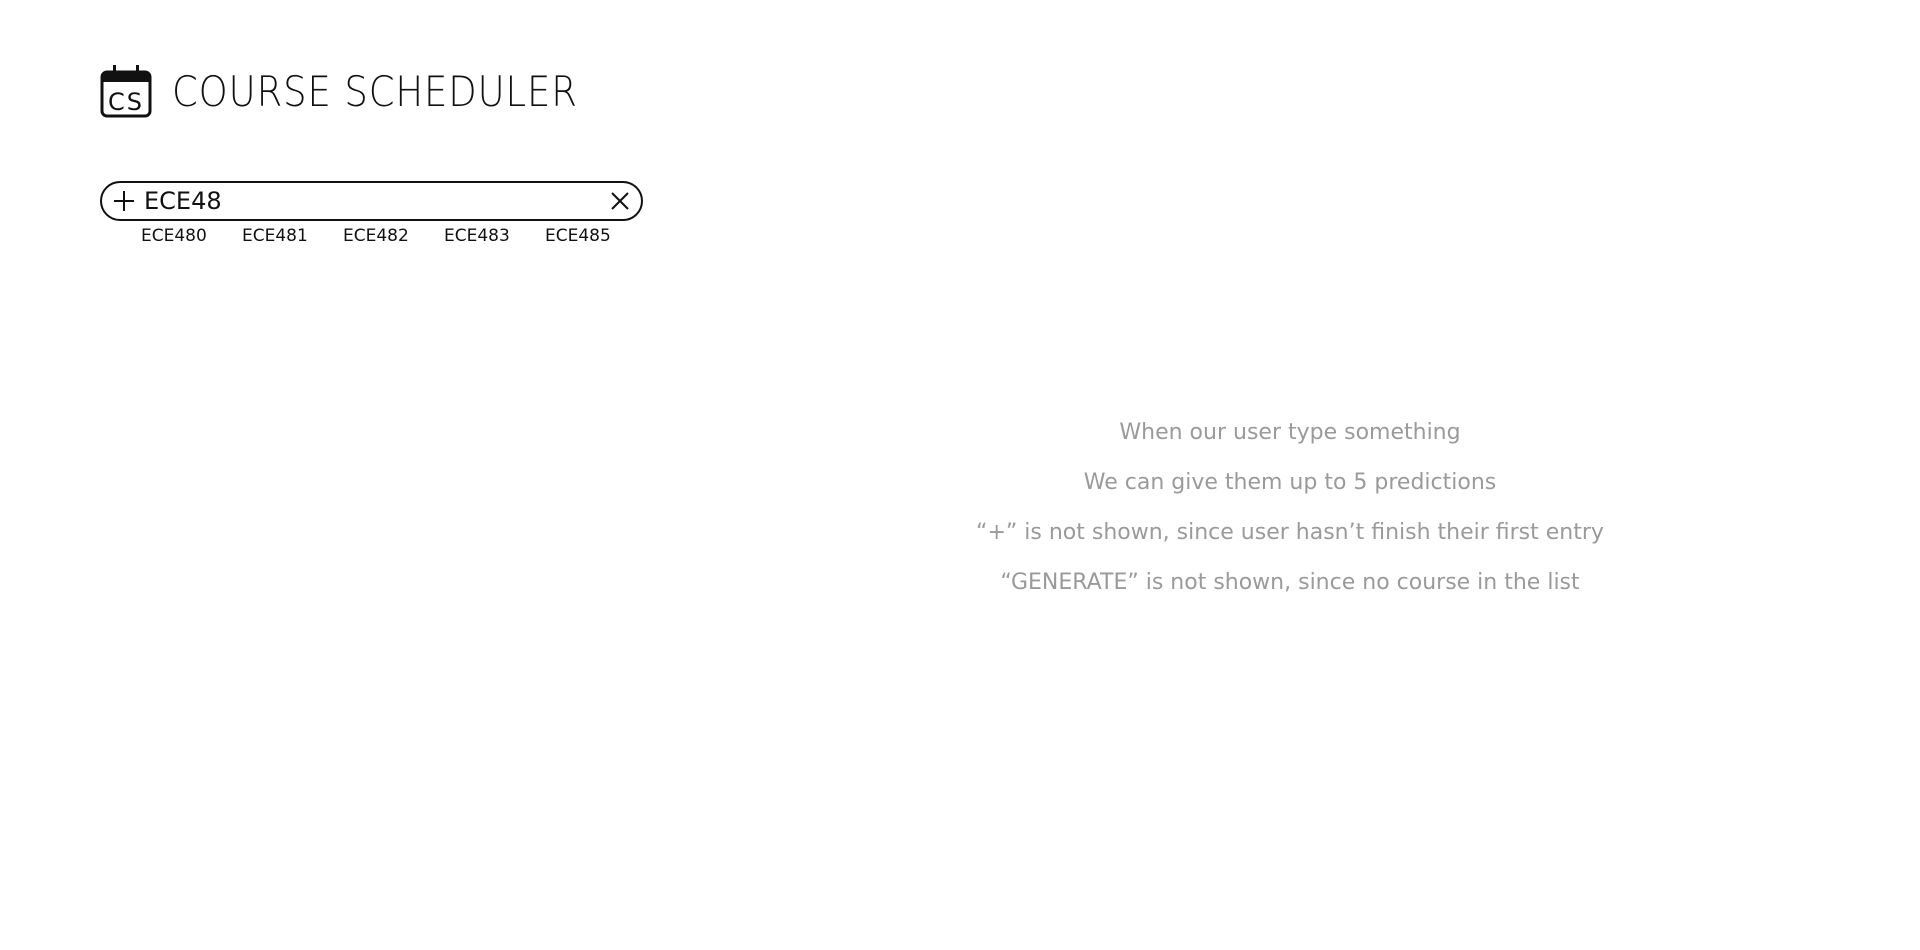 Image resolution: width=1920 pixels, height=950 pixels. I want to click on app-header: CS COURSE SCHEDULER, so click(366, 91).